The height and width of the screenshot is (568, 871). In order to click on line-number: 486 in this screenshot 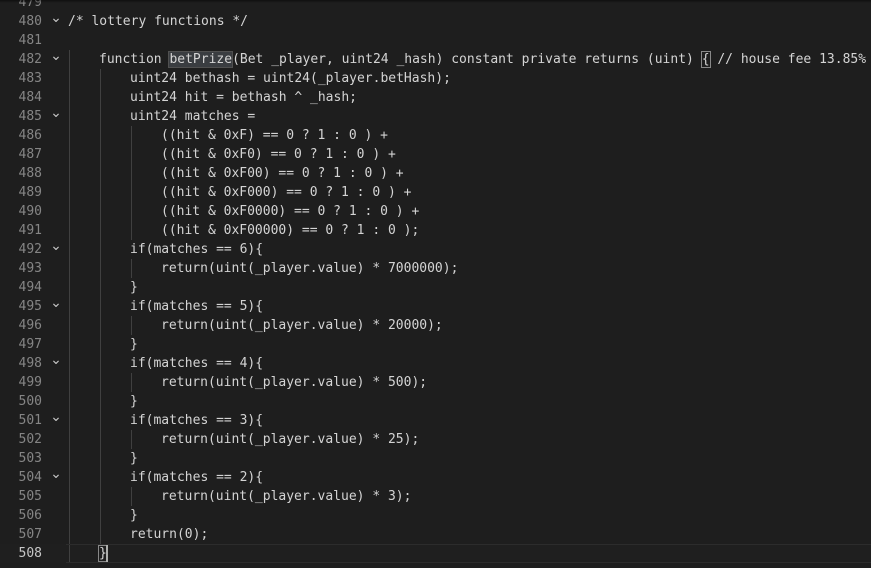, I will do `click(21, 135)`.